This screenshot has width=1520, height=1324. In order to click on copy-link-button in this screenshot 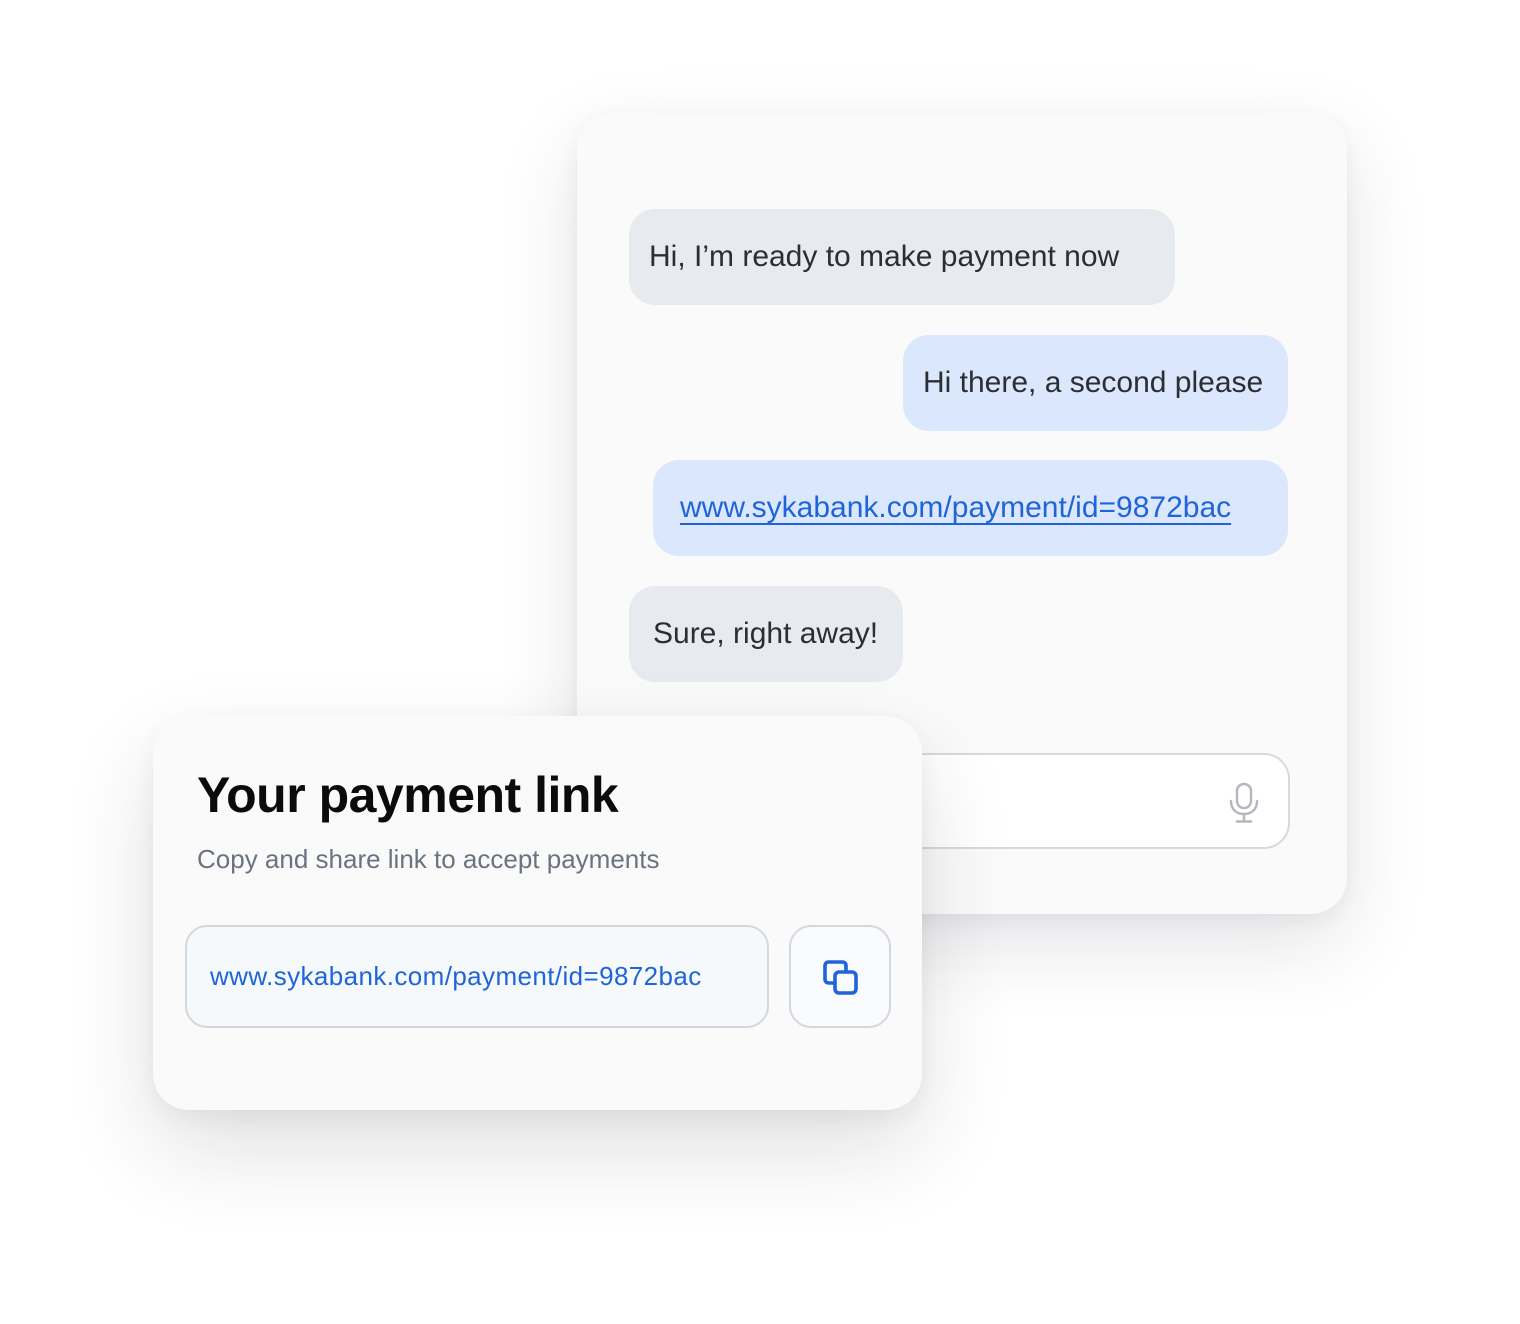, I will do `click(840, 976)`.